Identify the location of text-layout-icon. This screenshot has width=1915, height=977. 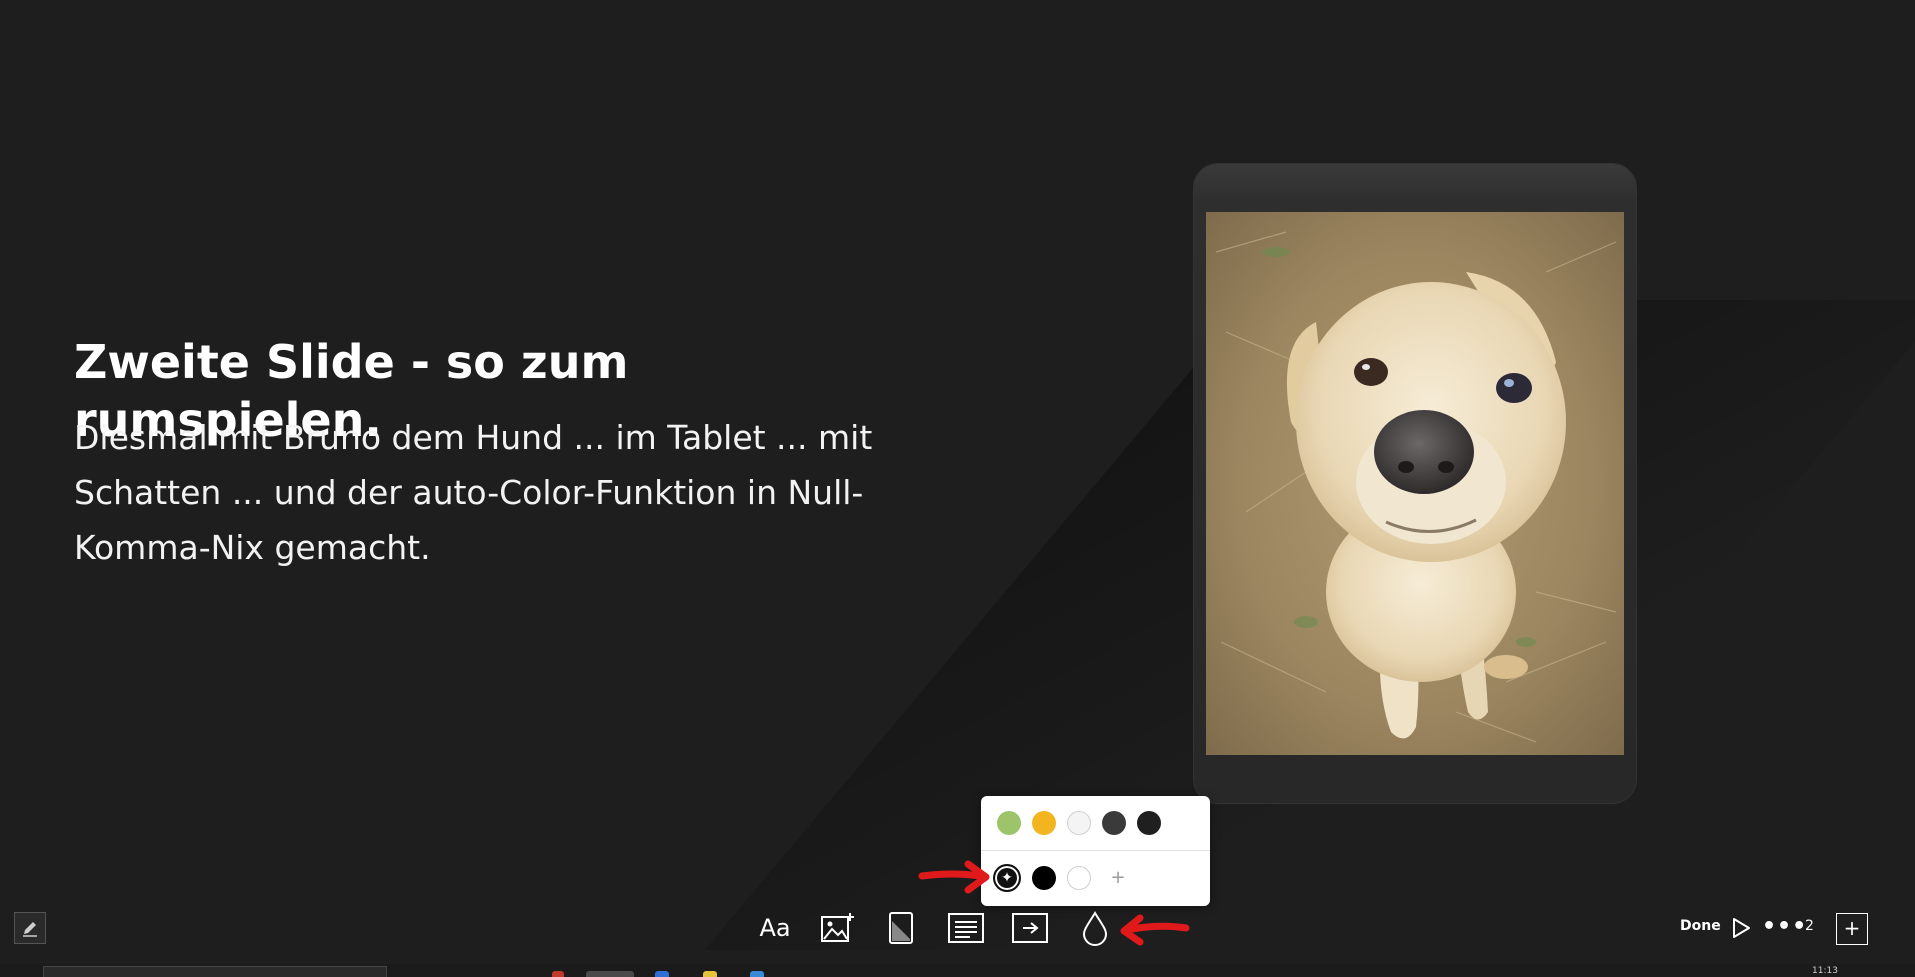
(966, 928).